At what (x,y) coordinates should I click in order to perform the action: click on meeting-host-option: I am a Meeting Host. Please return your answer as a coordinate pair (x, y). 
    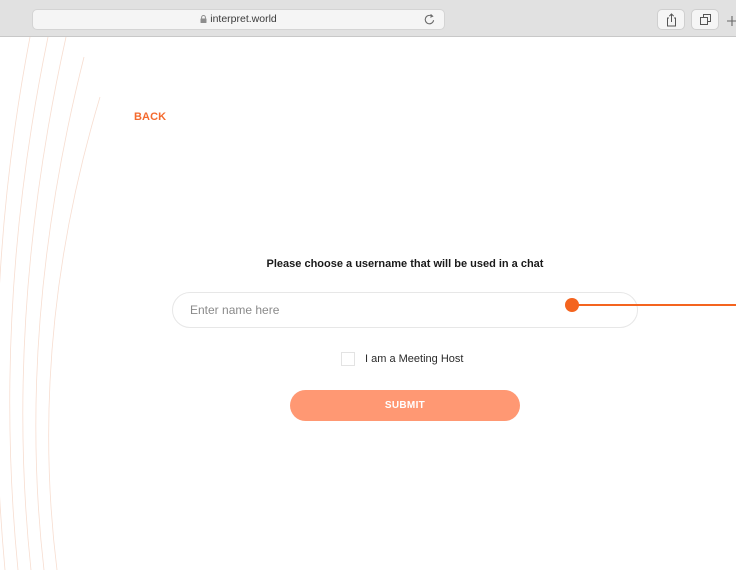
    Looking at the image, I should click on (402, 359).